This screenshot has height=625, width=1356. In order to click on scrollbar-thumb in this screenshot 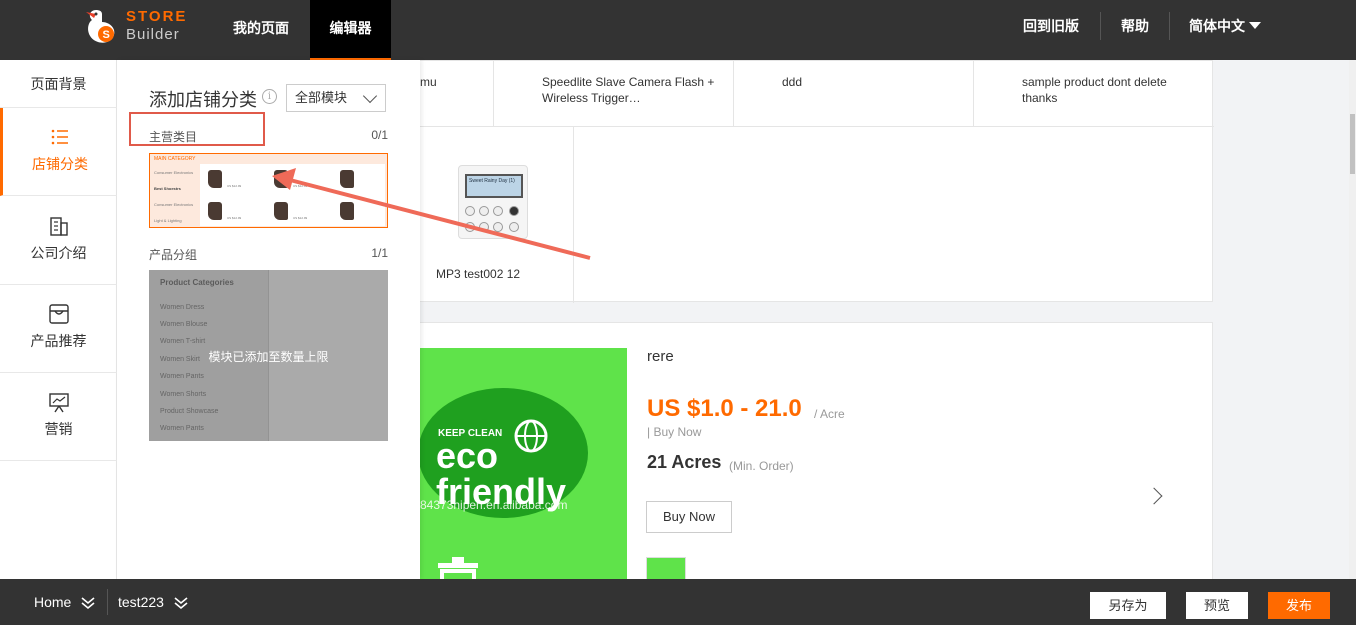, I will do `click(1352, 144)`.